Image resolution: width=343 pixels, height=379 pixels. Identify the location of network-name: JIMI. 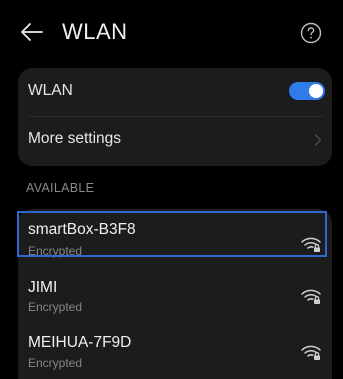
(43, 287).